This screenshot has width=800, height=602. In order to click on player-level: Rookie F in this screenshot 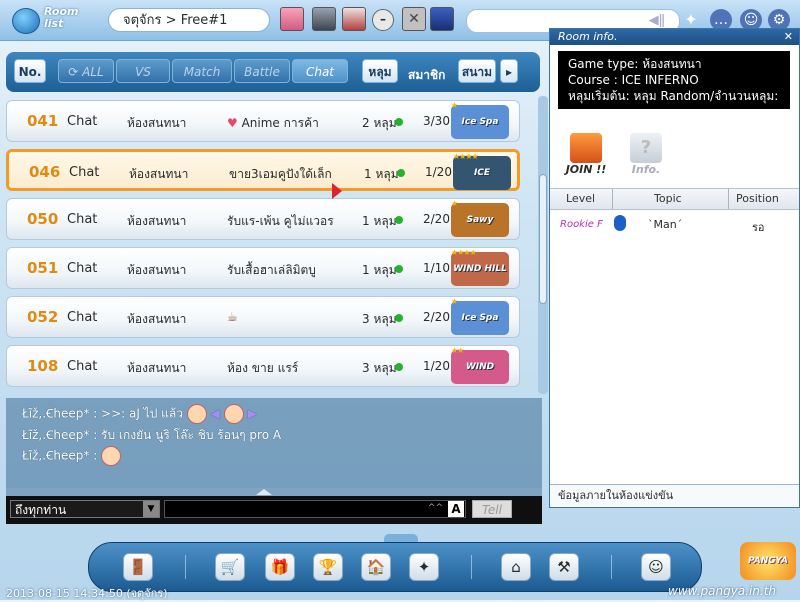, I will do `click(581, 224)`.